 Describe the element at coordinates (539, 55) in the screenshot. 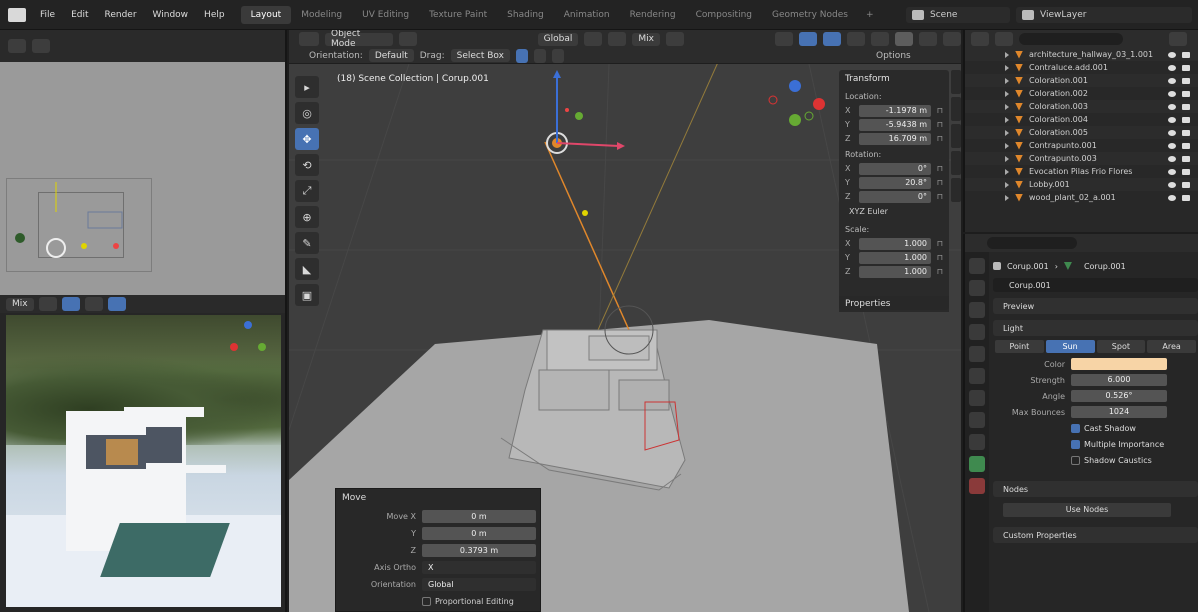

I see `select-mode-extend-button` at that location.